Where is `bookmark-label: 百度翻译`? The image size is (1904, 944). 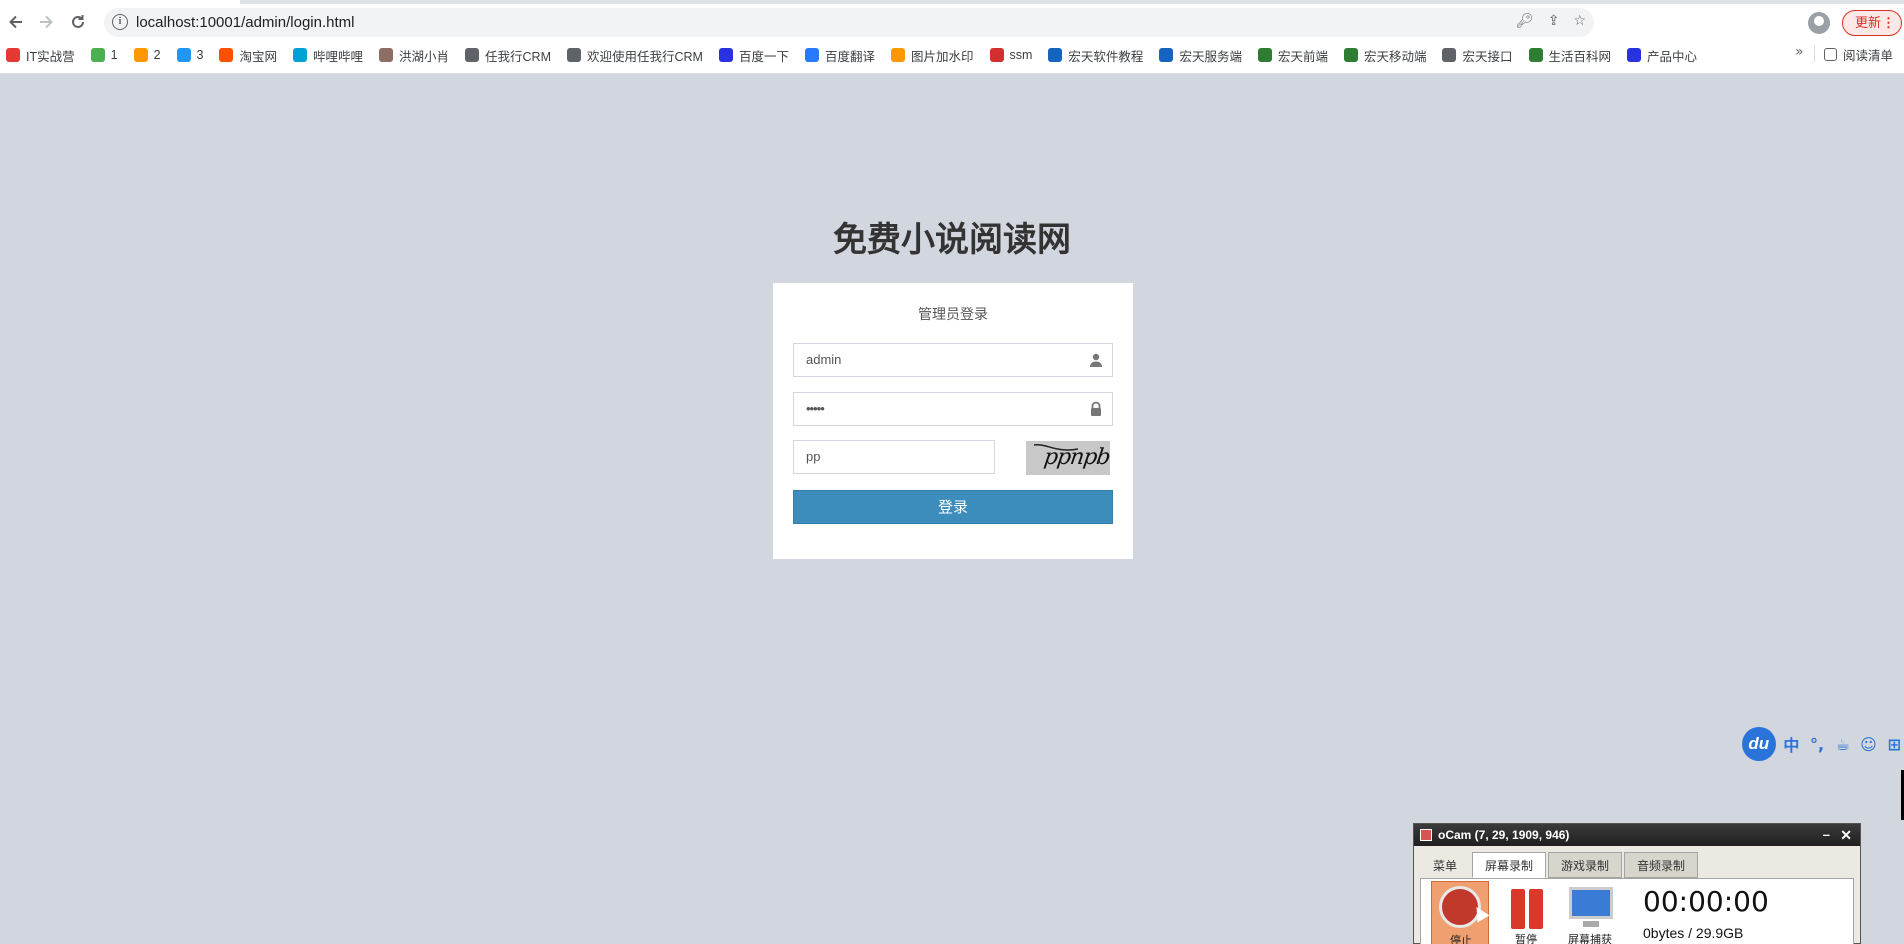
bookmark-label: 百度翻译 is located at coordinates (849, 56).